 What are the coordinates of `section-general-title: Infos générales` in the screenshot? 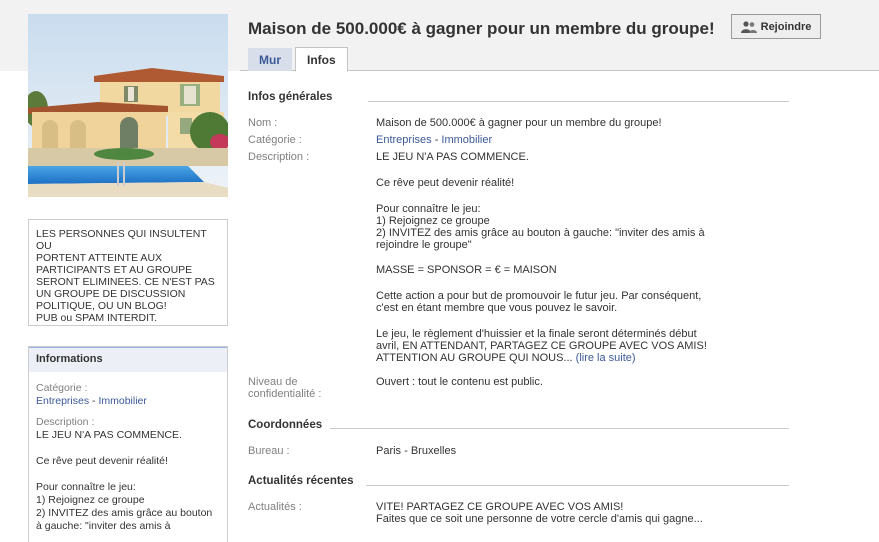 It's located at (290, 97).